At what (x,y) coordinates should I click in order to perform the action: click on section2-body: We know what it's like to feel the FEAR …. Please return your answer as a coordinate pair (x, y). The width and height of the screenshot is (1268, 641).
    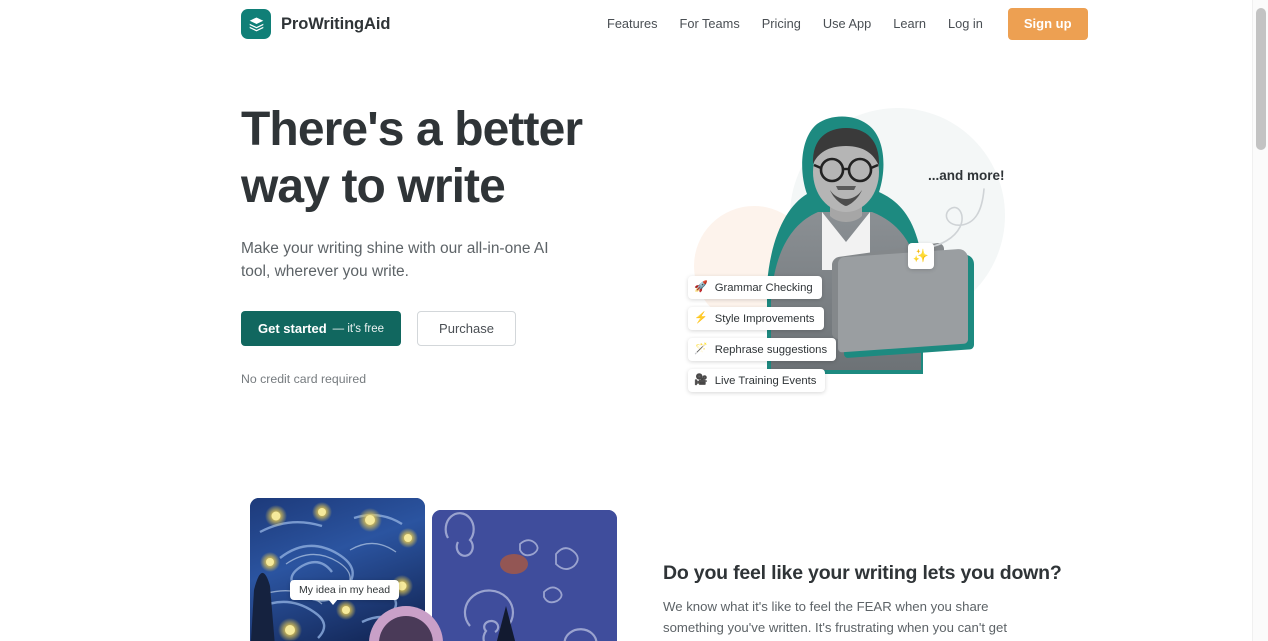
    Looking at the image, I should click on (835, 620).